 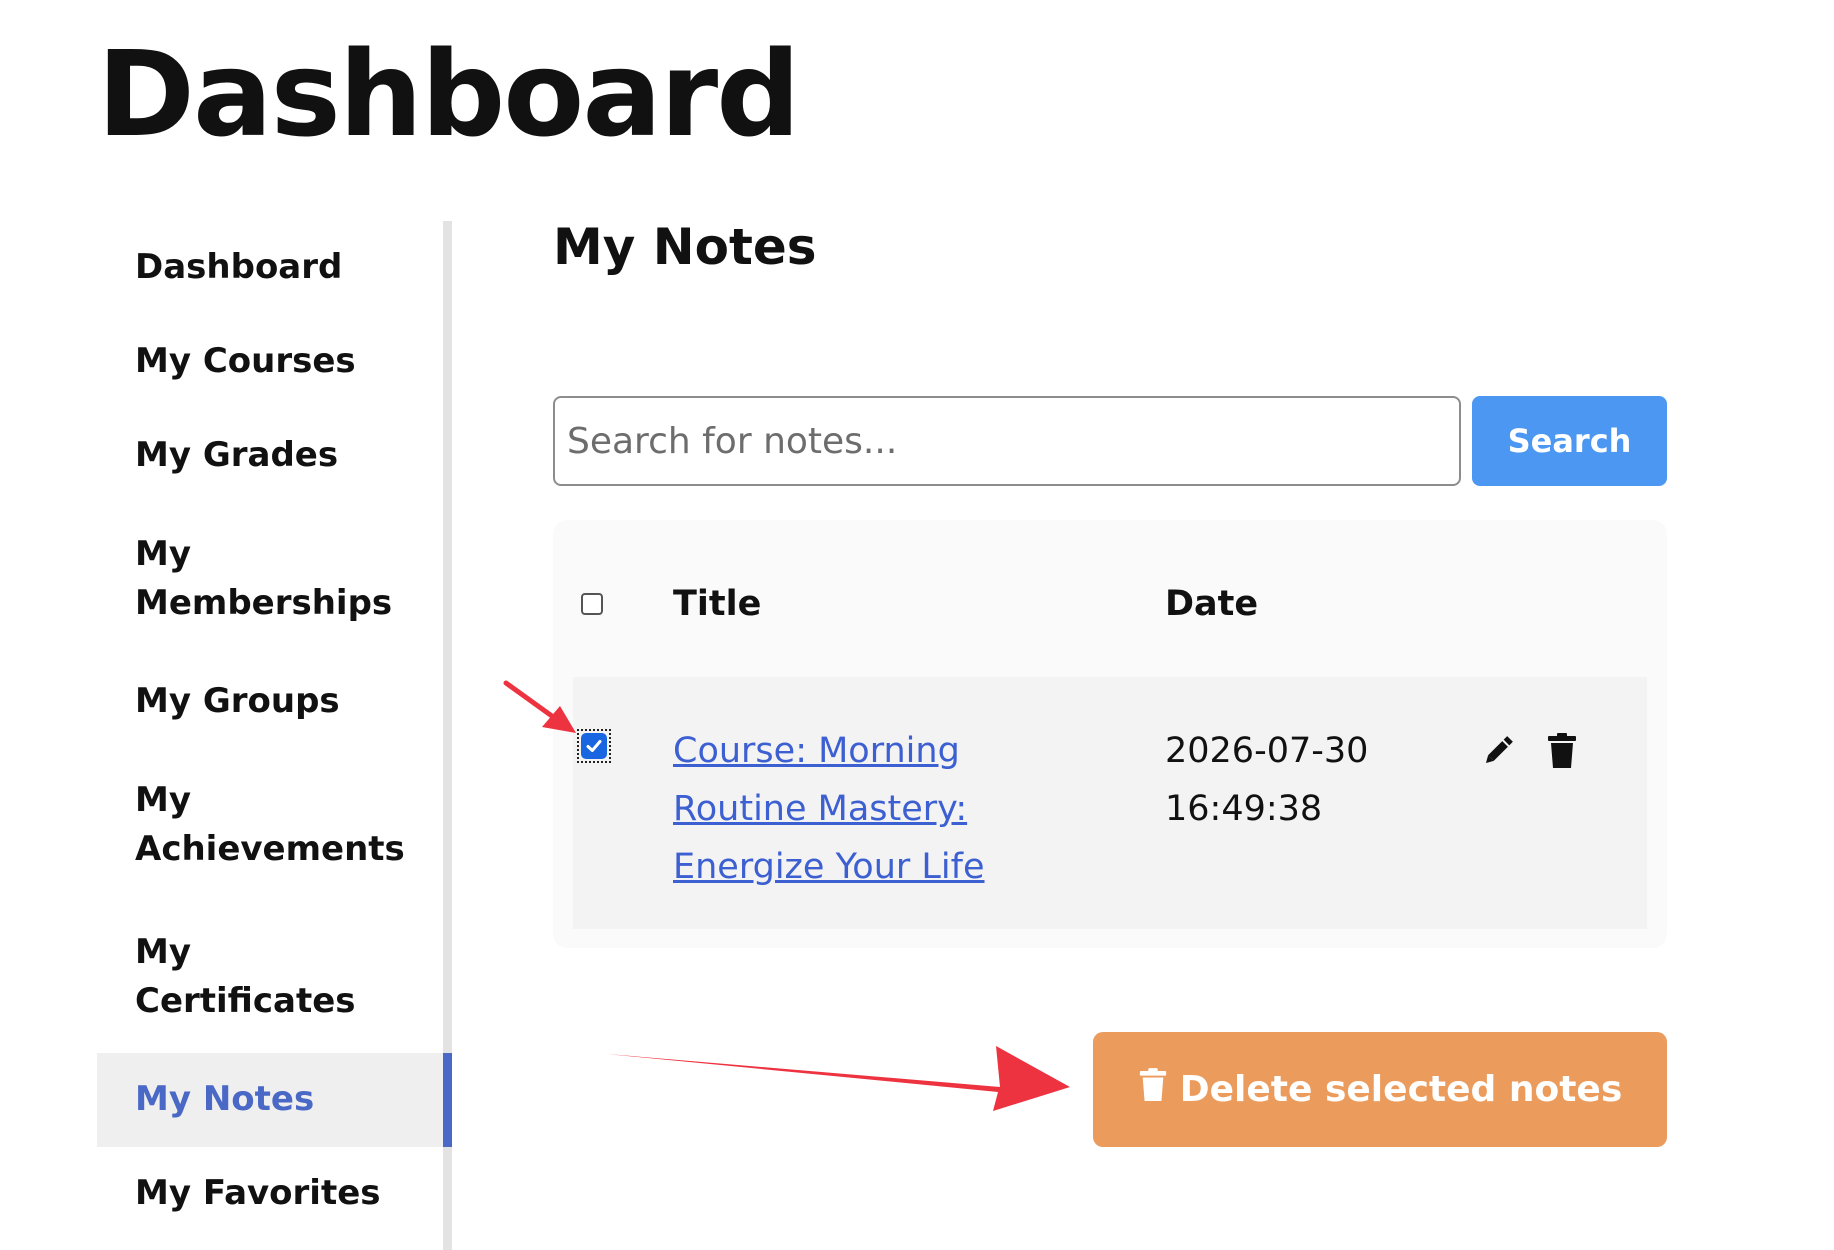 I want to click on pencil-icon, so click(x=1498, y=751).